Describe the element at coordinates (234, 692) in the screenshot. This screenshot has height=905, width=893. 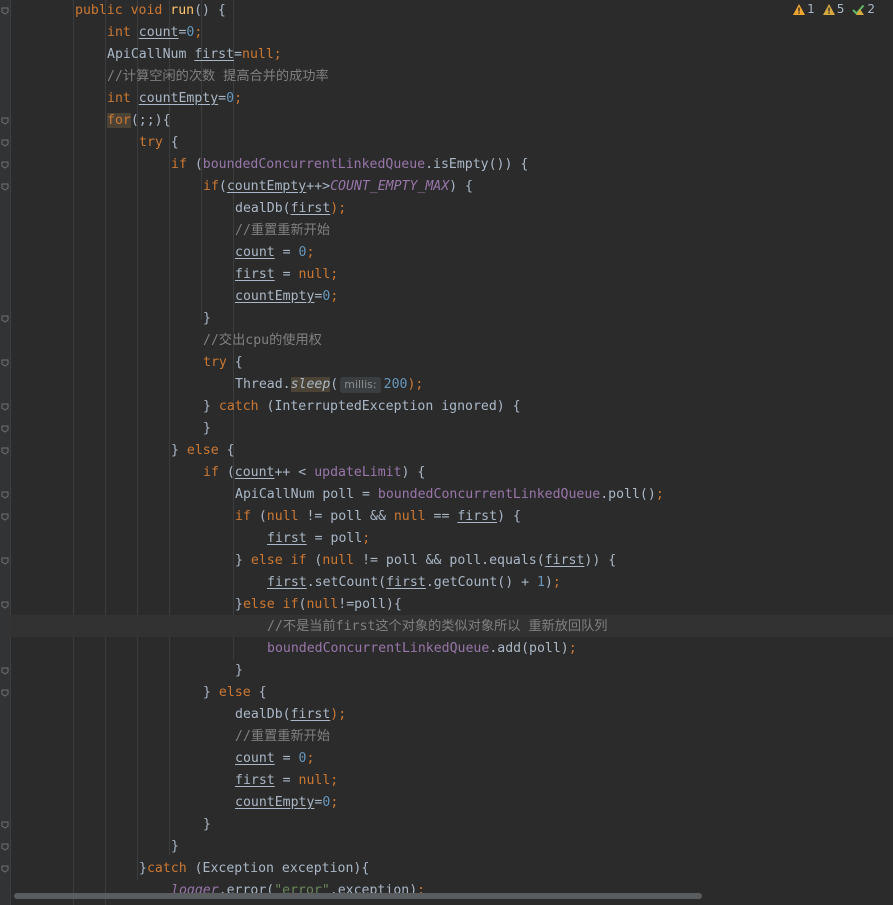
I see `keyword: else` at that location.